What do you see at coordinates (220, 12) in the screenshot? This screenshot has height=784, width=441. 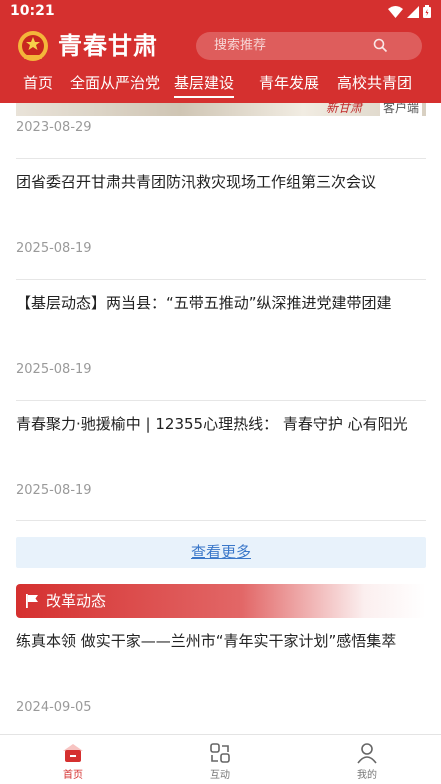 I see `status-bar: 10:21` at bounding box center [220, 12].